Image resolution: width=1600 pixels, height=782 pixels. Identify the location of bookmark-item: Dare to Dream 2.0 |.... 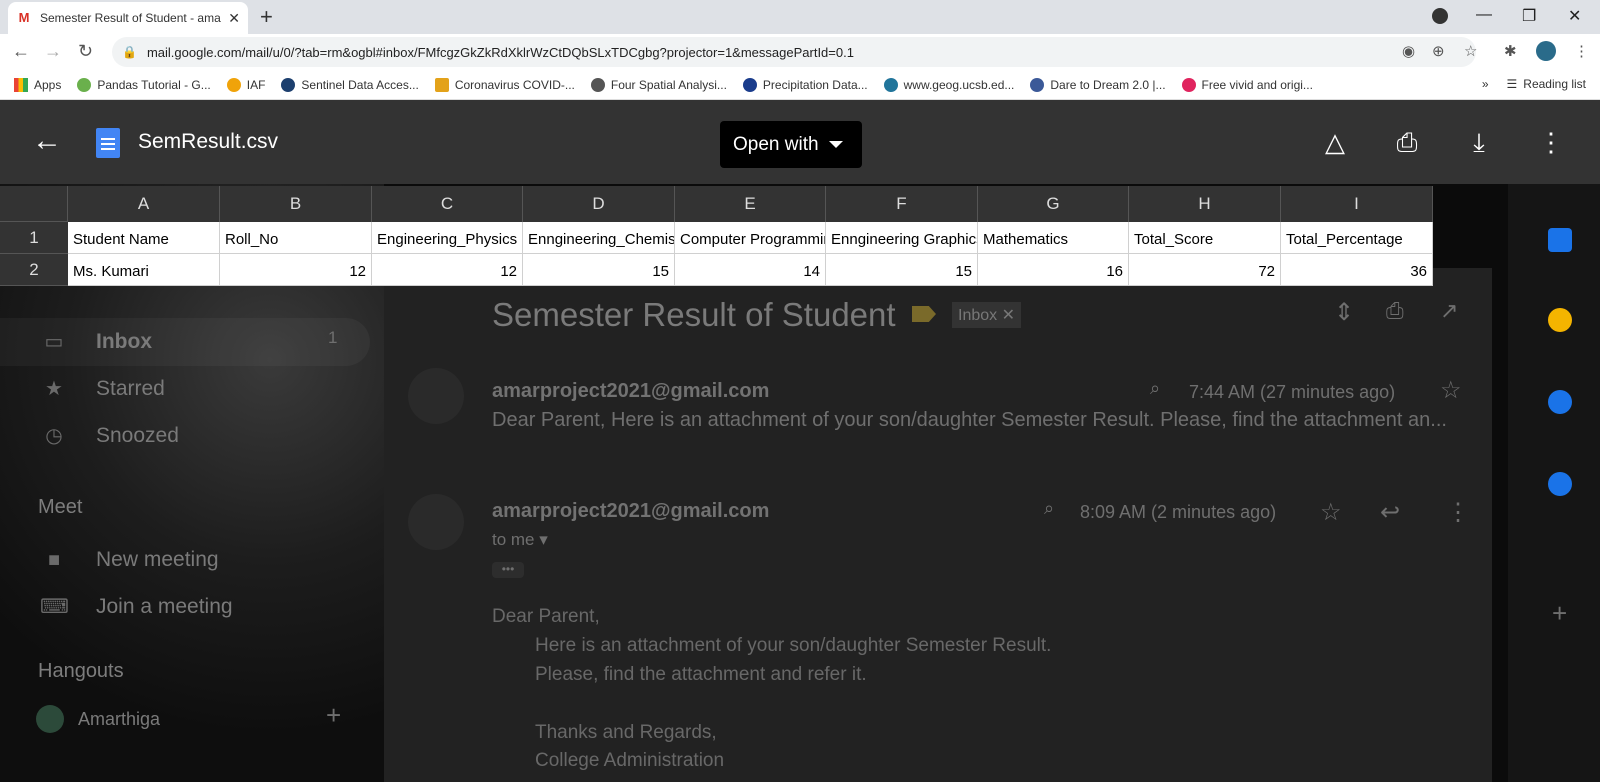
(1098, 84).